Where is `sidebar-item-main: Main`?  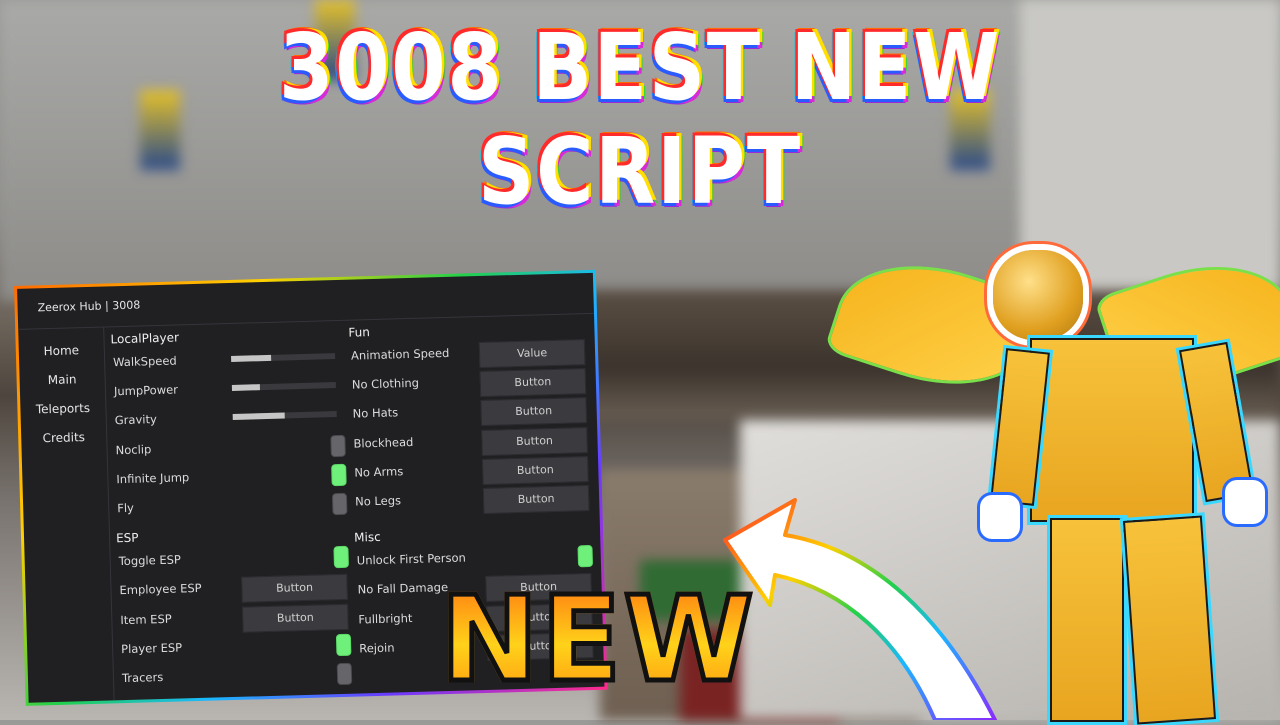
sidebar-item-main: Main is located at coordinates (62, 380).